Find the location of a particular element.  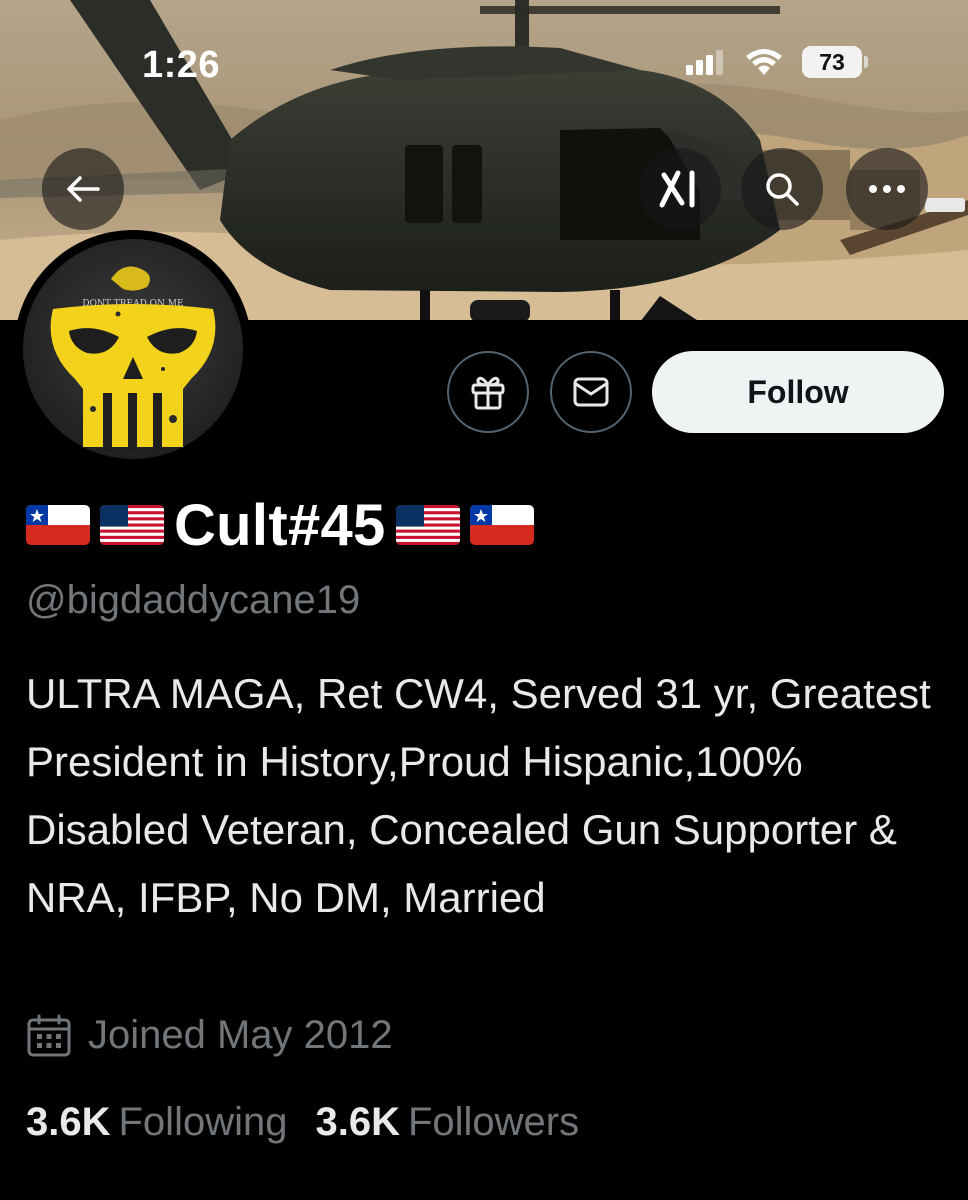

status-icons: 73 is located at coordinates (777, 62).